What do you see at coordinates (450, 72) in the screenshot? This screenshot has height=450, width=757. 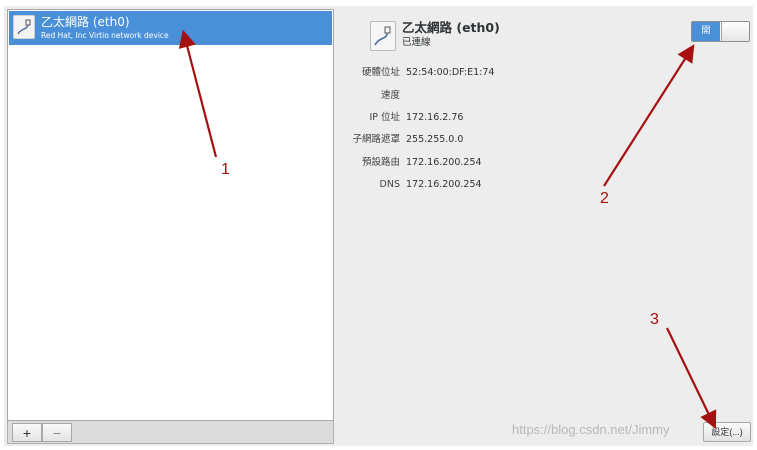 I see `info-value: 52:54:00:DF:E1:74` at bounding box center [450, 72].